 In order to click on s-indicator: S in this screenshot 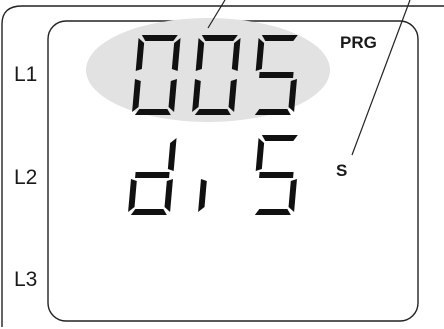, I will do `click(342, 170)`.